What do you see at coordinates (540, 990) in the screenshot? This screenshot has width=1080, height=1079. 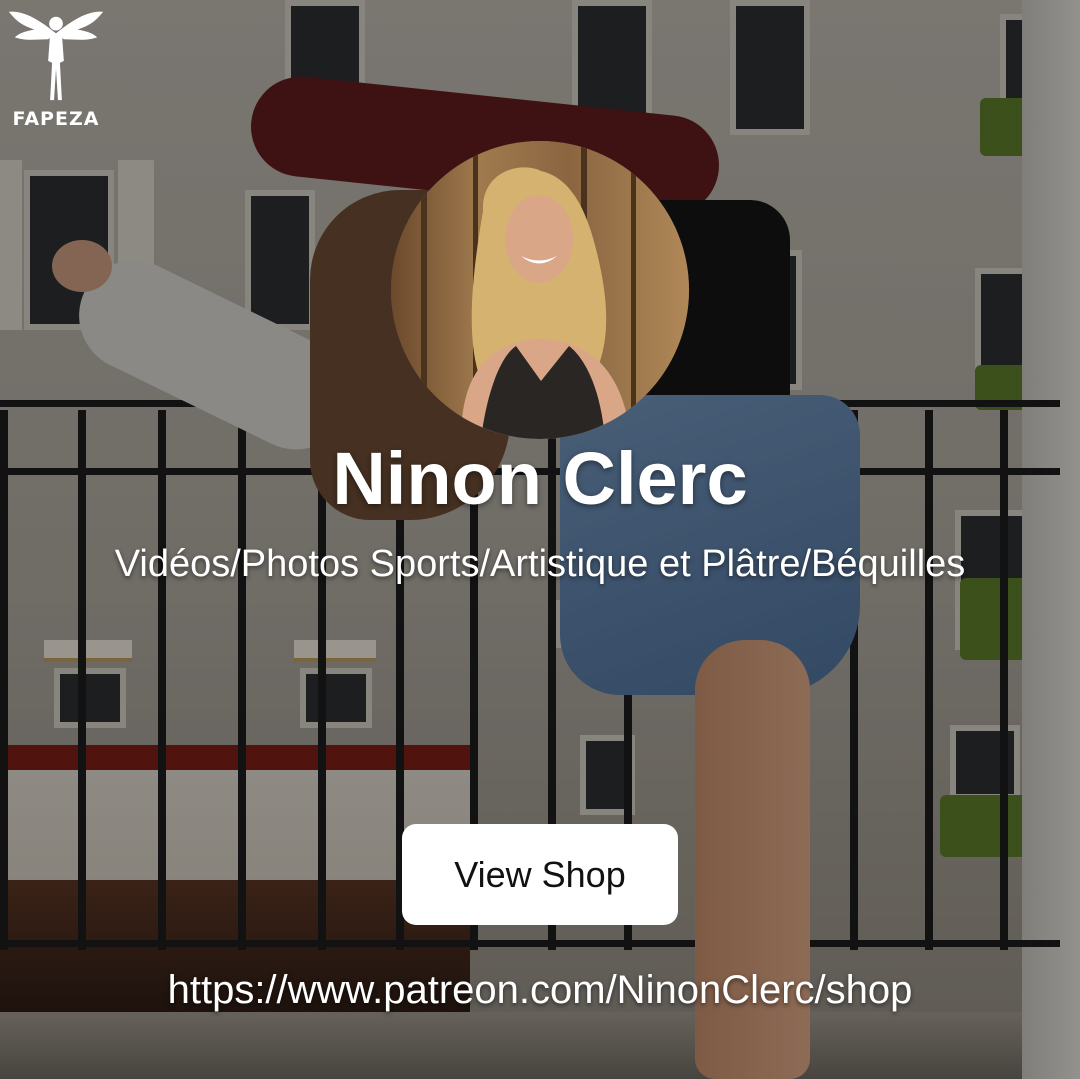 I see `shop-url-link: https://www.patreon.com/NinonClerc/shop` at bounding box center [540, 990].